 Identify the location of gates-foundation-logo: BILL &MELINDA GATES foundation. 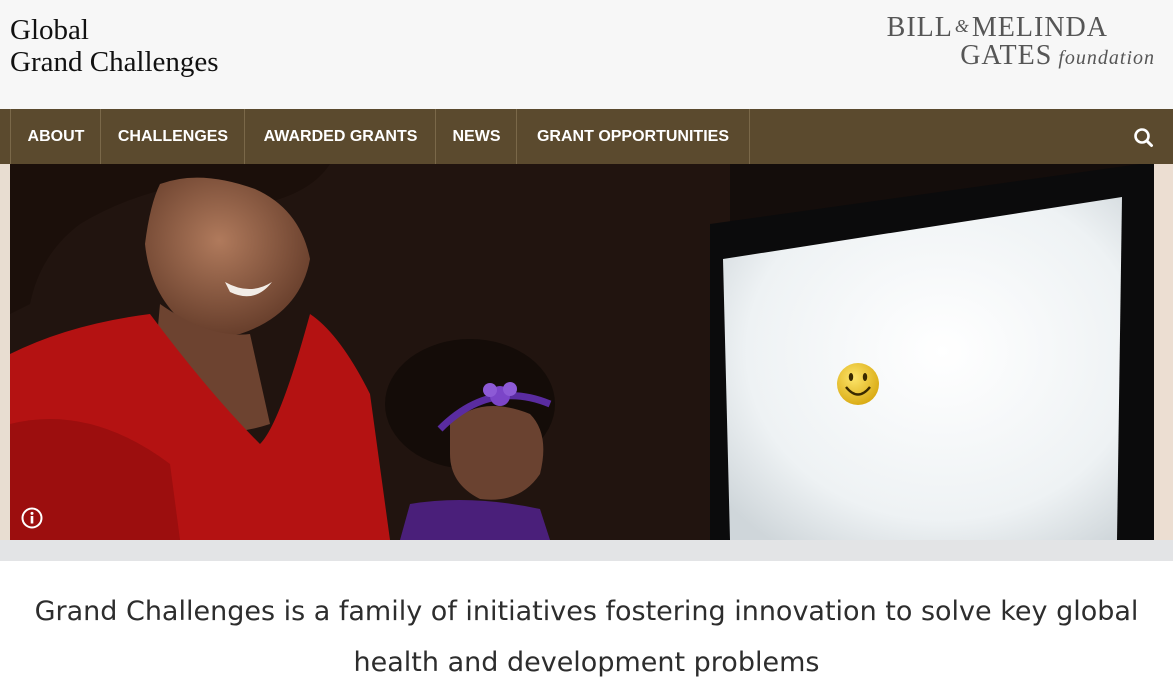
(1005, 44).